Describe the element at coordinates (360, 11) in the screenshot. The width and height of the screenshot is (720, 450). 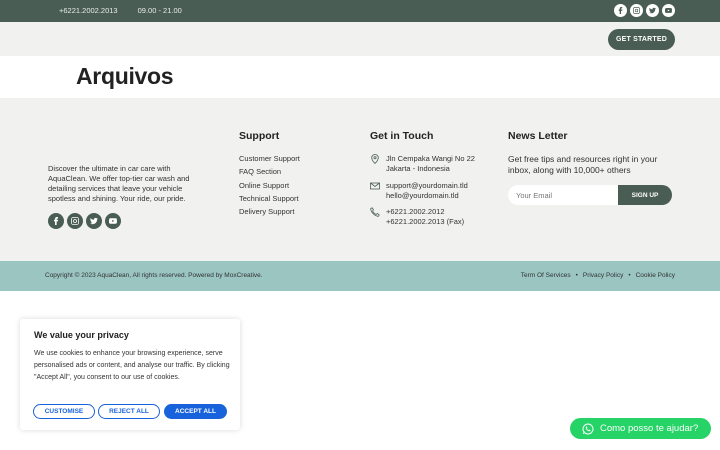
I see `top-bar: +6221.2002.2013 09.00 - 21.00` at that location.